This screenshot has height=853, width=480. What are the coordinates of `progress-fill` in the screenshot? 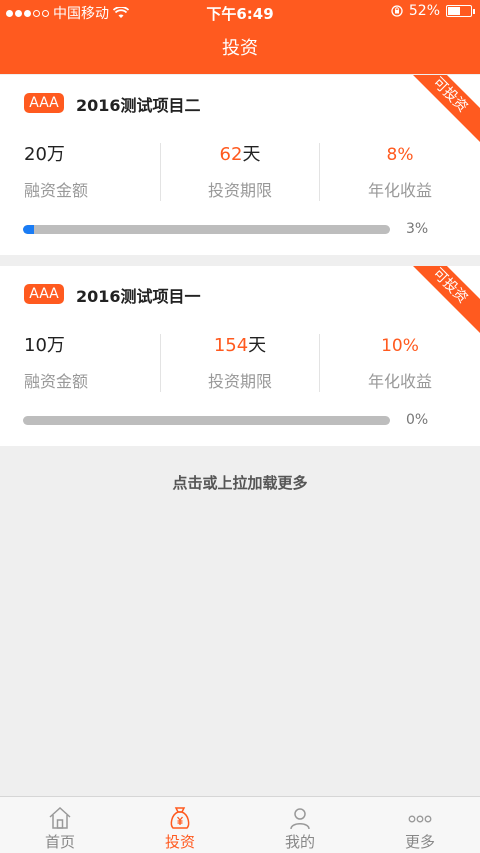 It's located at (28, 229).